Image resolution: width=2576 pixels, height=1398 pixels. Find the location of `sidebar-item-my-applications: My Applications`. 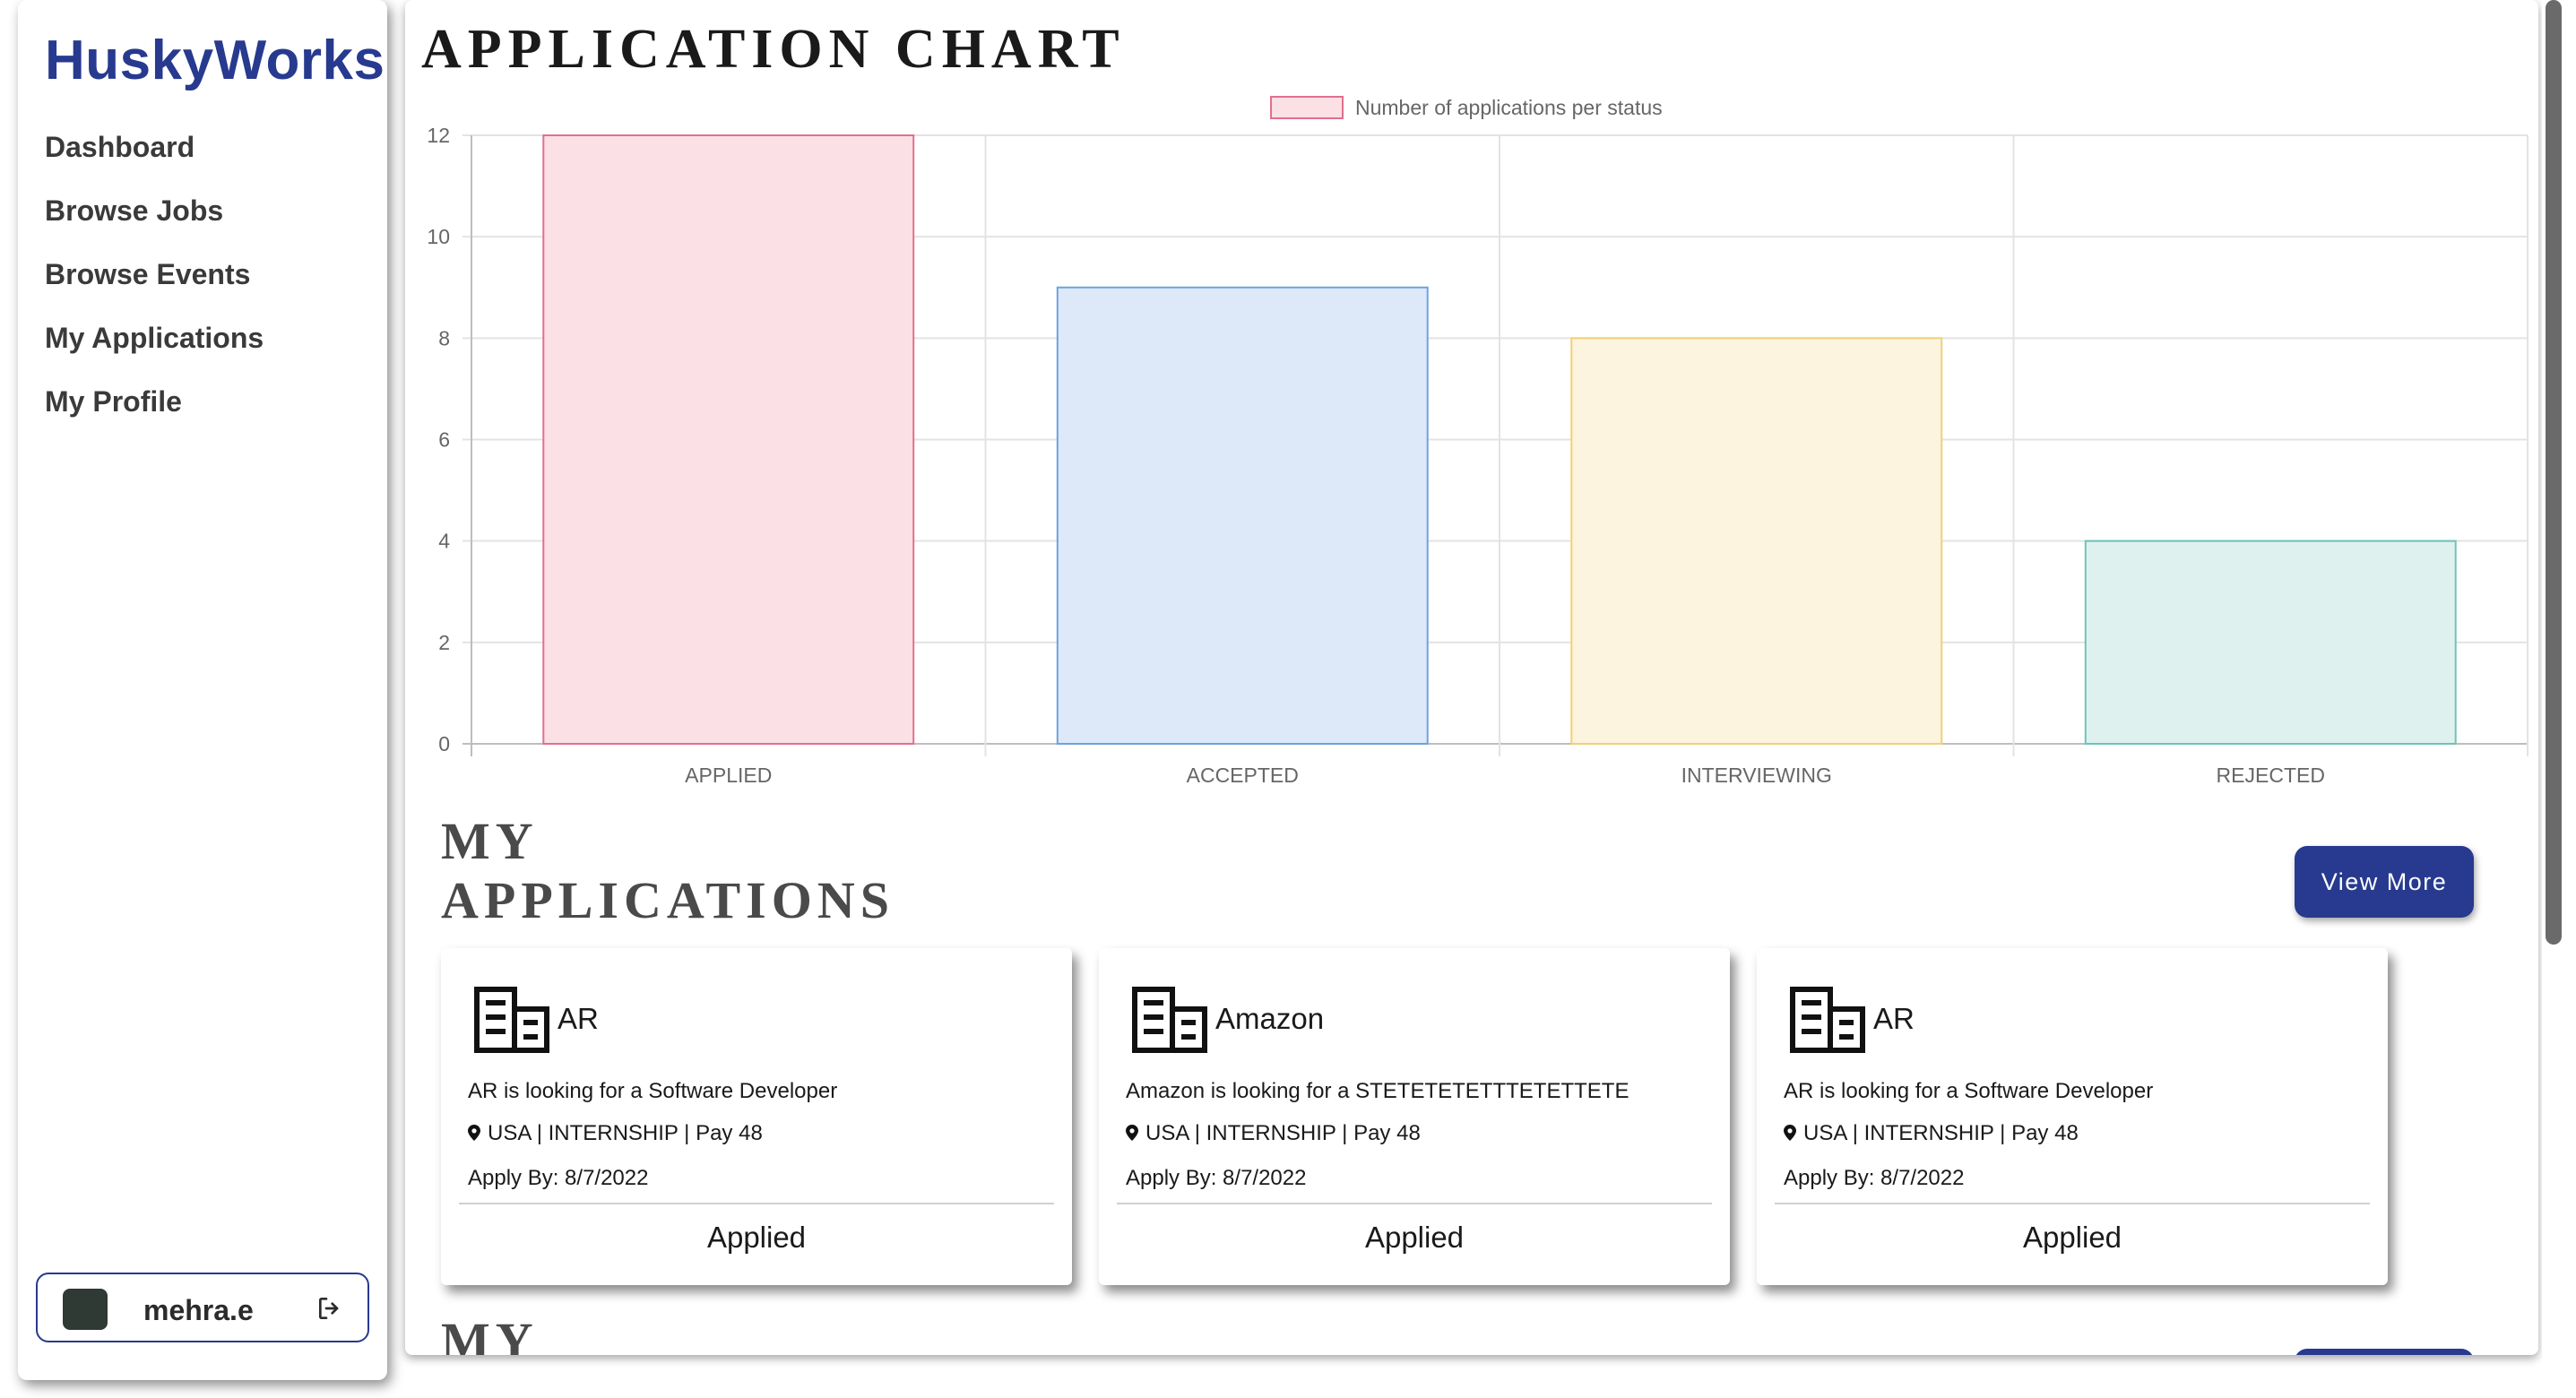

sidebar-item-my-applications: My Applications is located at coordinates (154, 338).